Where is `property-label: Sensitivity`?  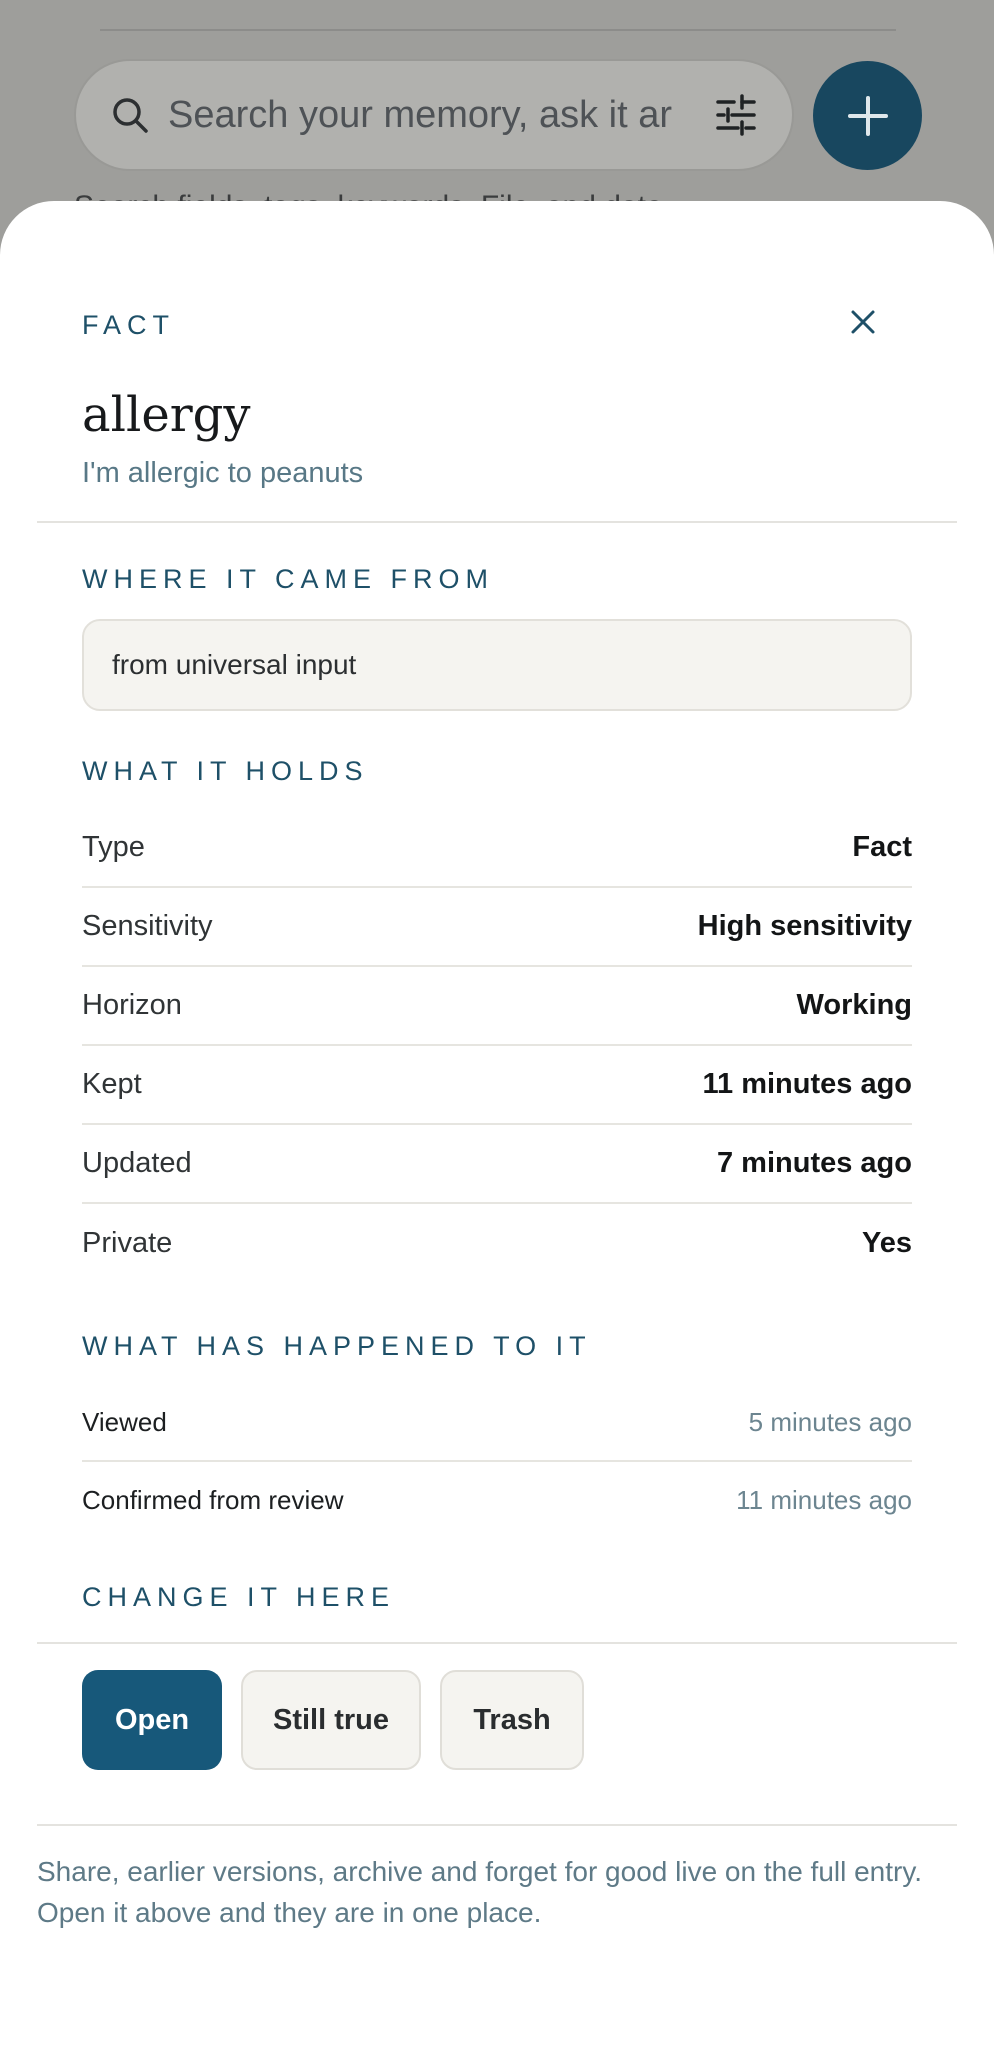 property-label: Sensitivity is located at coordinates (147, 926).